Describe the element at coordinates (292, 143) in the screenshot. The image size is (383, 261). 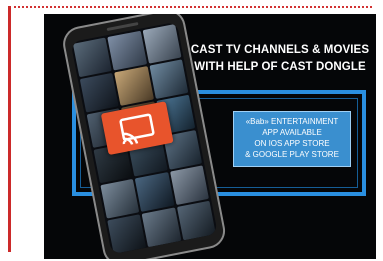
I see `info-line-3: ON IOS APP STORE` at that location.